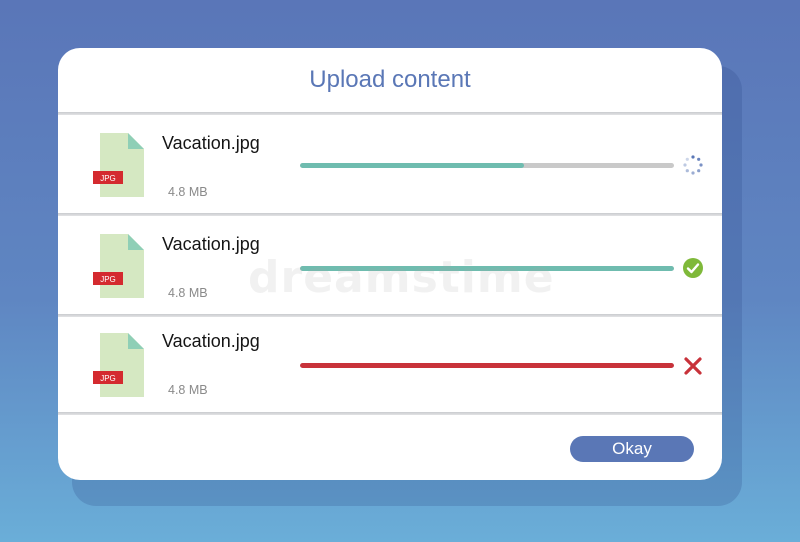 The width and height of the screenshot is (800, 542). Describe the element at coordinates (632, 449) in the screenshot. I see `okay-button: Okay` at that location.